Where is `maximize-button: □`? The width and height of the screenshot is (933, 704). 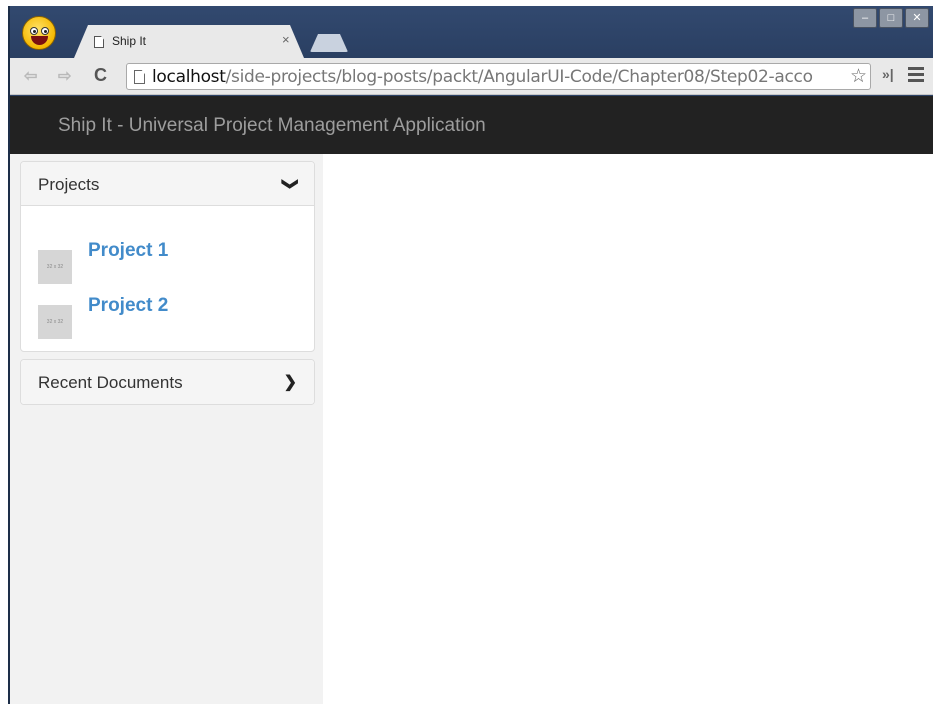
maximize-button: □ is located at coordinates (891, 18).